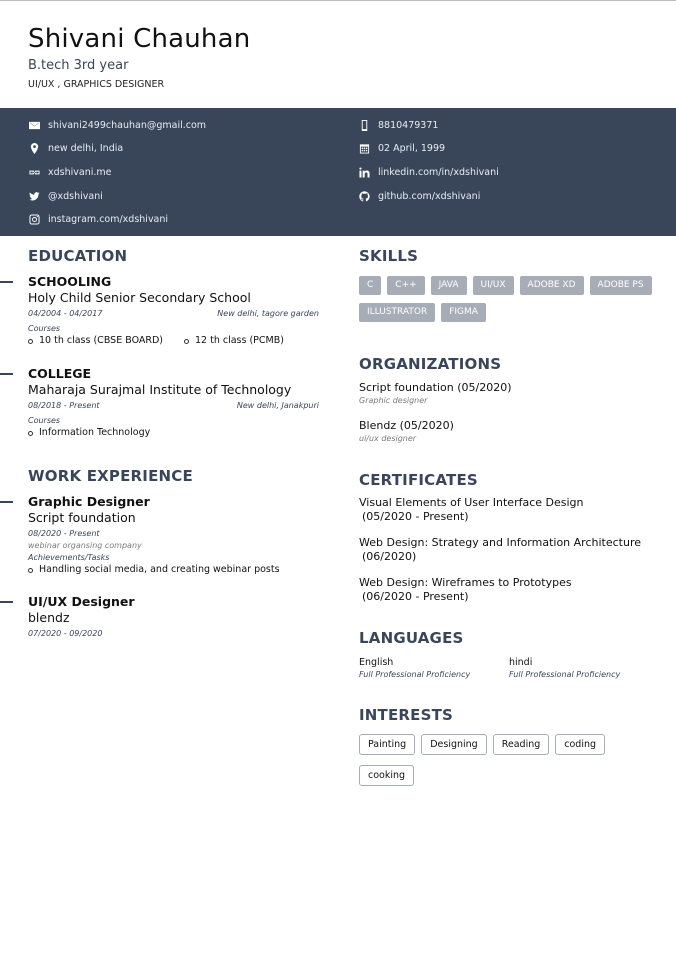 The image size is (676, 960). What do you see at coordinates (465, 582) in the screenshot?
I see `certificate-name: Web Design: Wireframes to Prototypes` at bounding box center [465, 582].